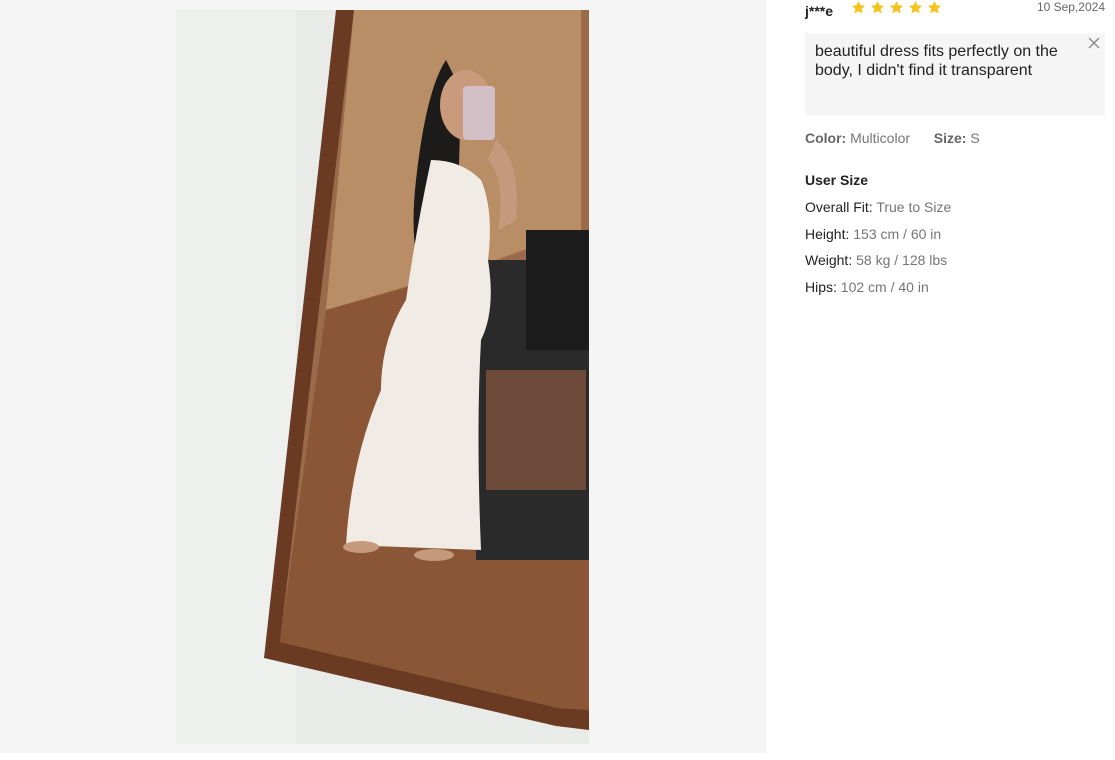  What do you see at coordinates (1070, 7) in the screenshot?
I see `review-date: 10 Sep,2024` at bounding box center [1070, 7].